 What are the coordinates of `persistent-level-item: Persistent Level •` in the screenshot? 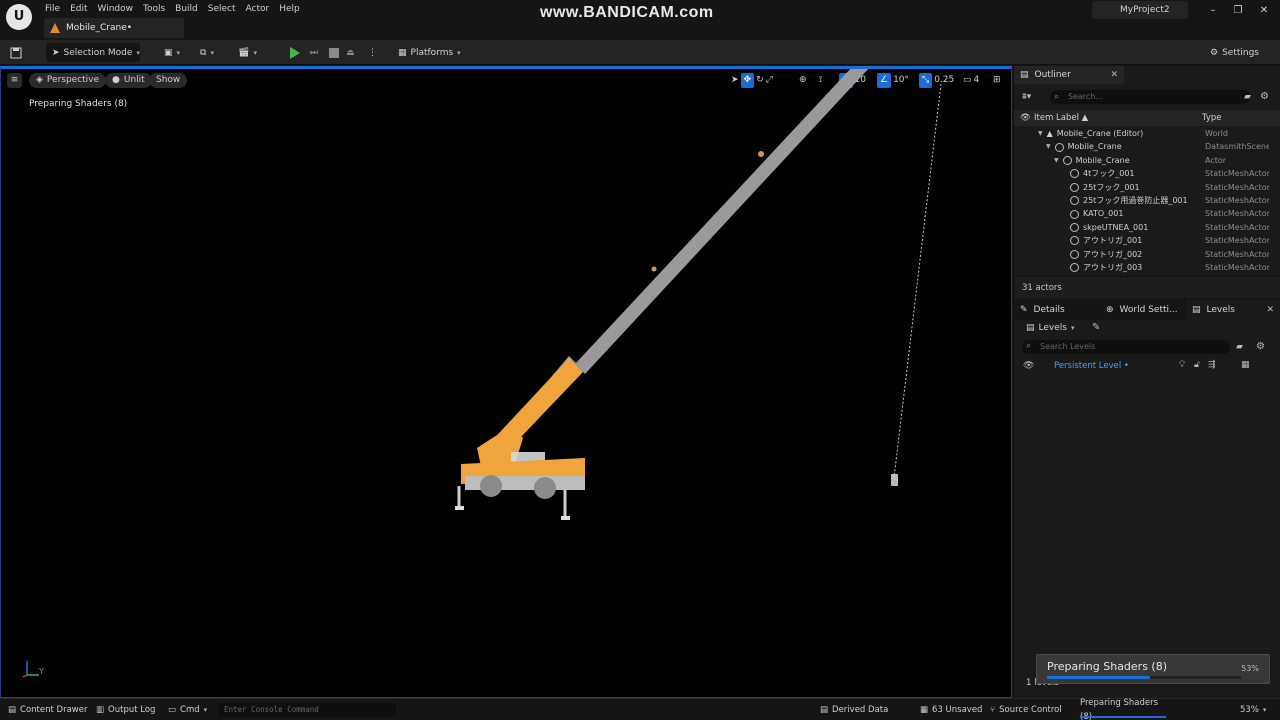 It's located at (1091, 366).